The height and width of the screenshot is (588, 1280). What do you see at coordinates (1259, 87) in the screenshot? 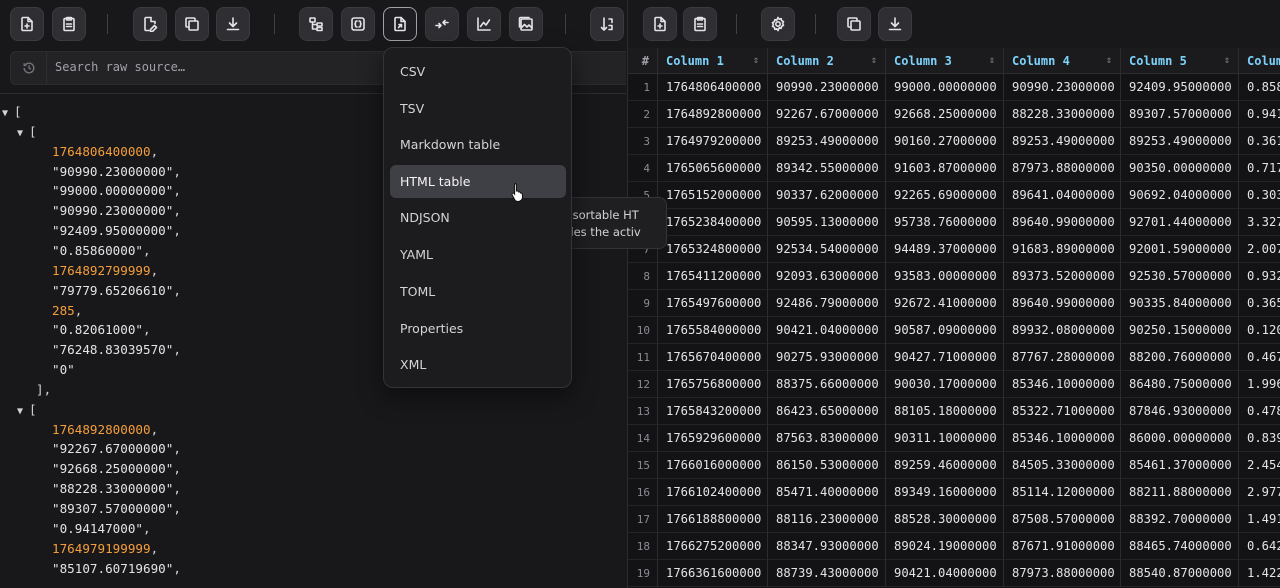
I see `table-cell: 0.858` at bounding box center [1259, 87].